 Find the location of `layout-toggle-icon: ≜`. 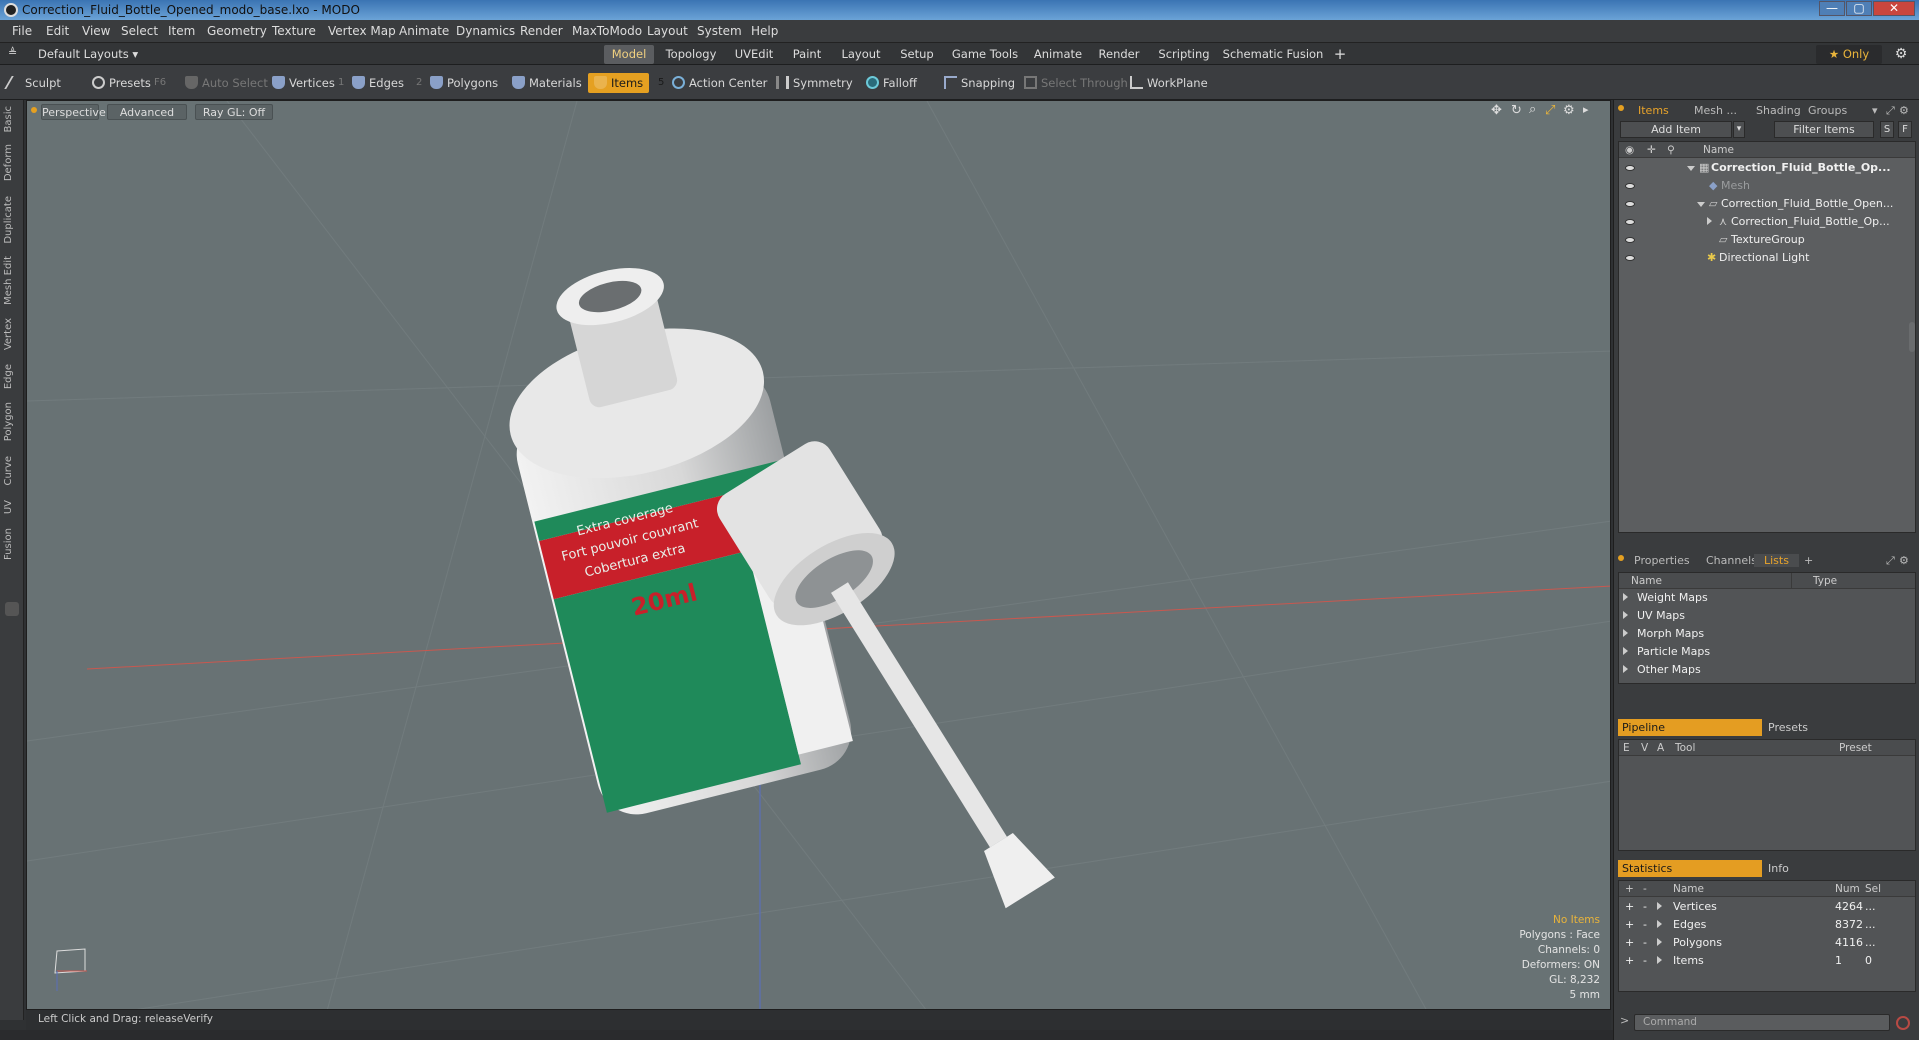

layout-toggle-icon: ≜ is located at coordinates (12, 52).